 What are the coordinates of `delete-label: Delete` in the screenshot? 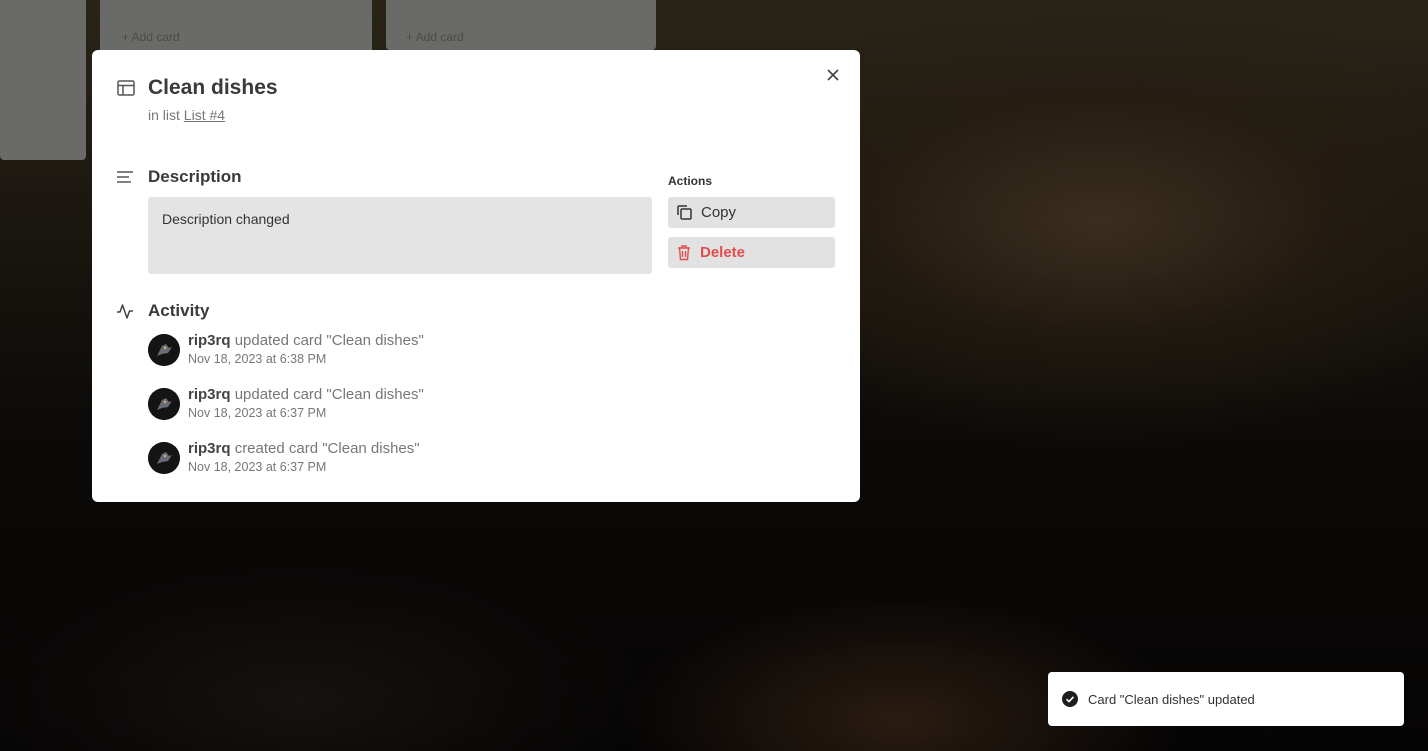 It's located at (723, 252).